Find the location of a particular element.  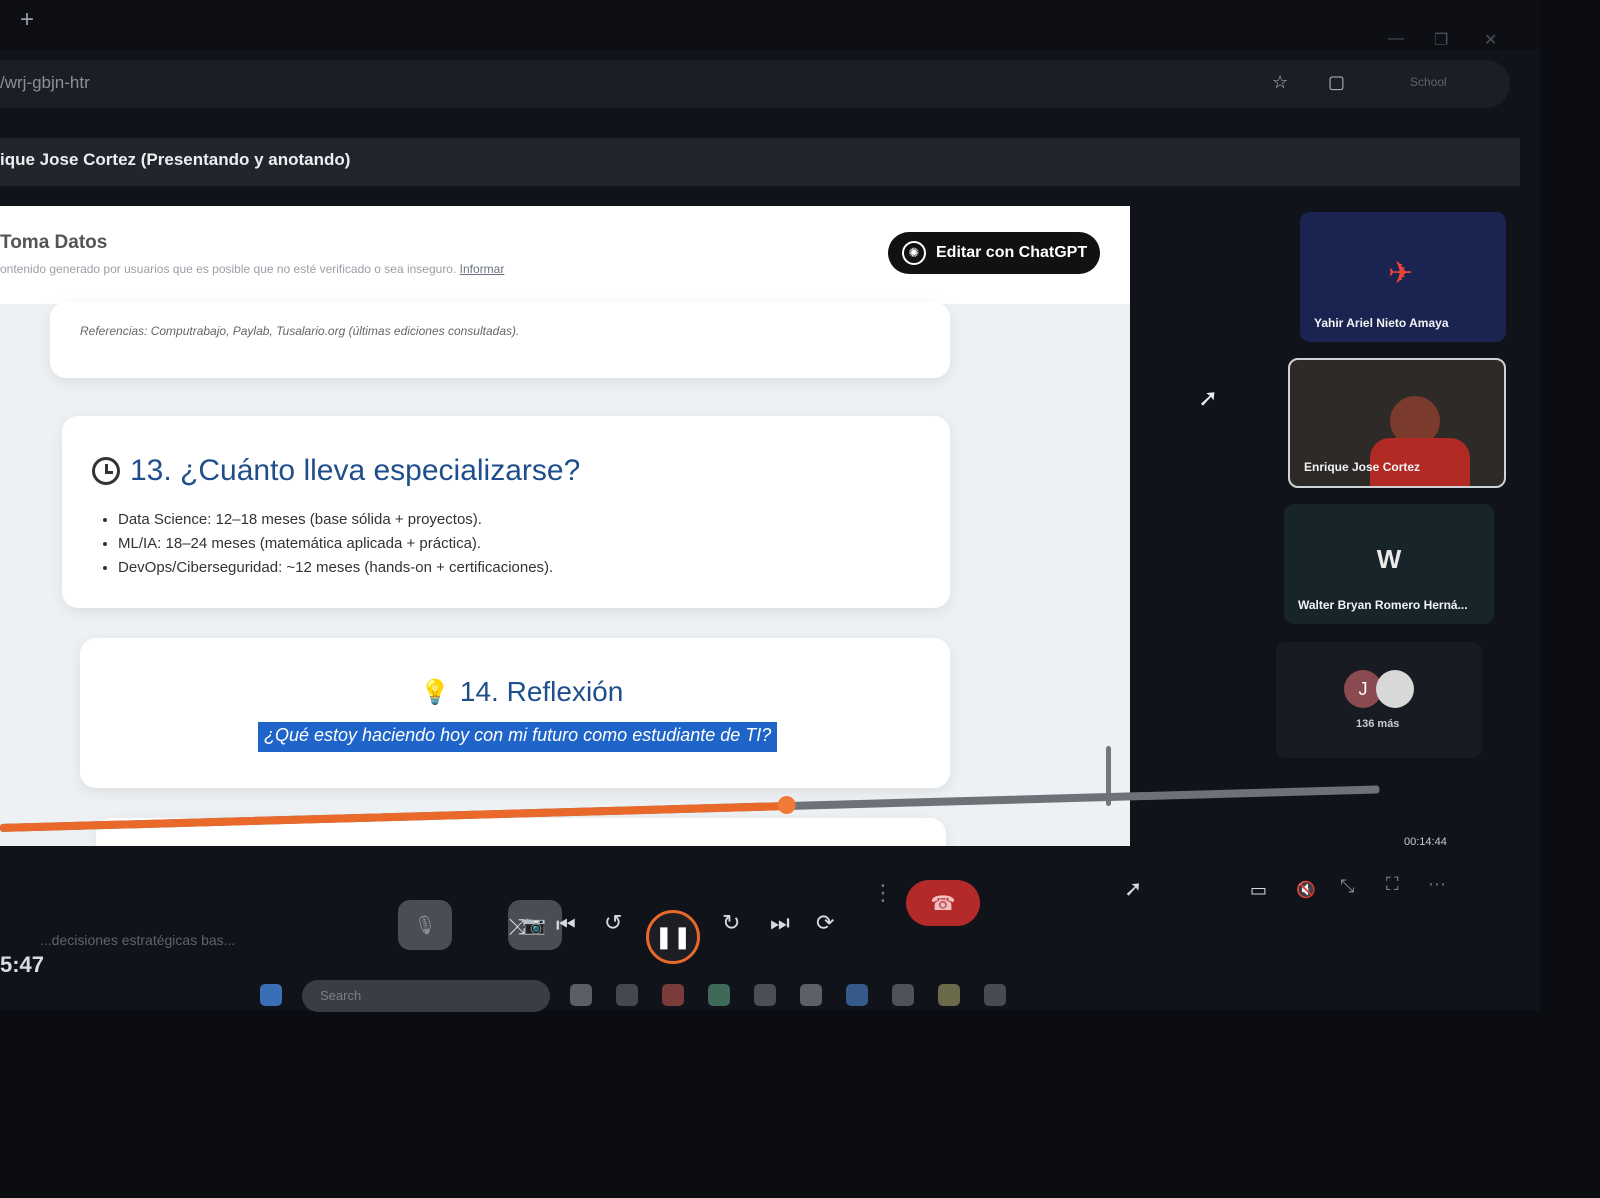

playback-progress-knob is located at coordinates (786, 805).